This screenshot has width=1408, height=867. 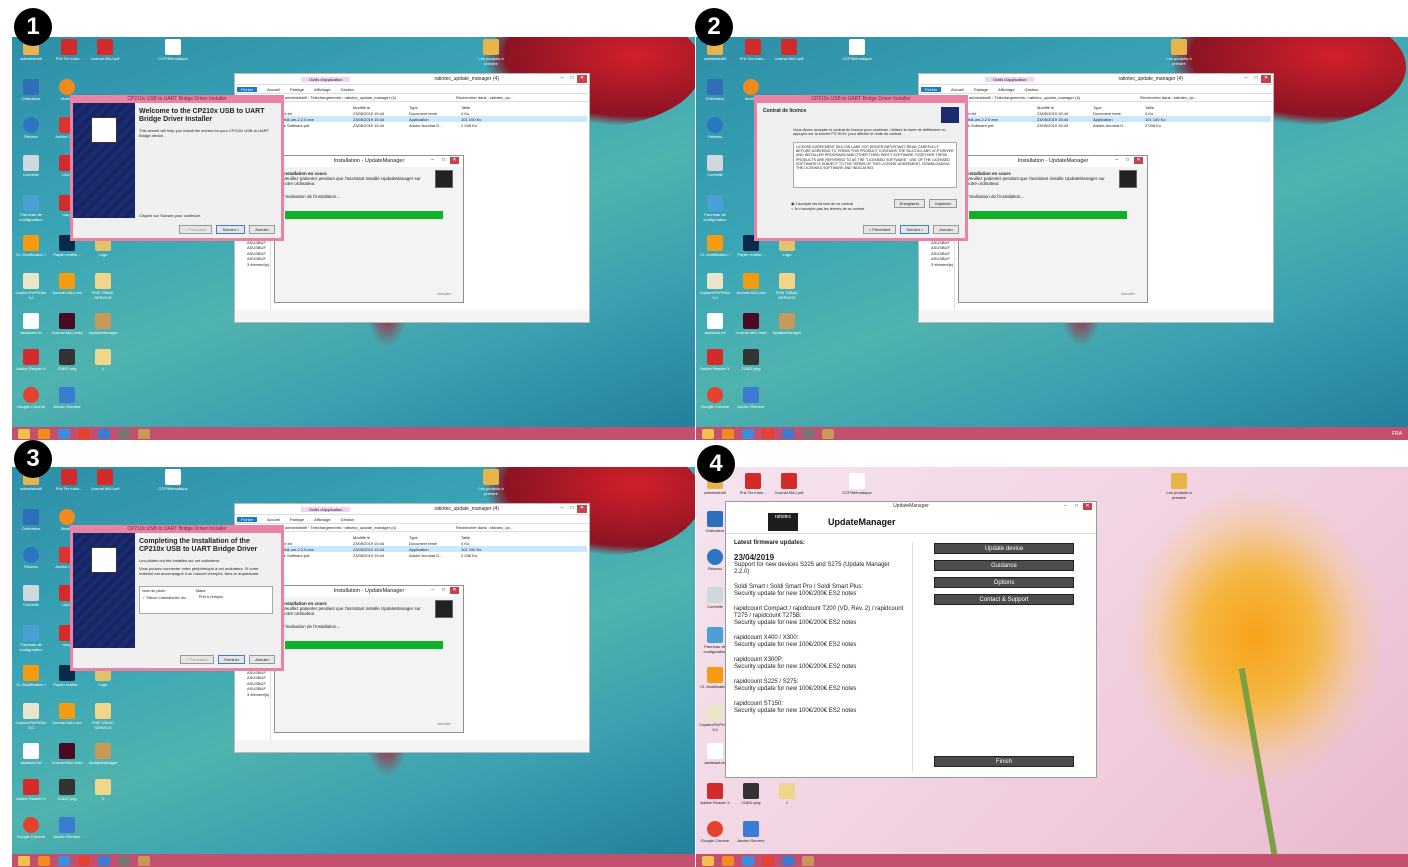 I want to click on save-button: Enregistrer, so click(x=909, y=203).